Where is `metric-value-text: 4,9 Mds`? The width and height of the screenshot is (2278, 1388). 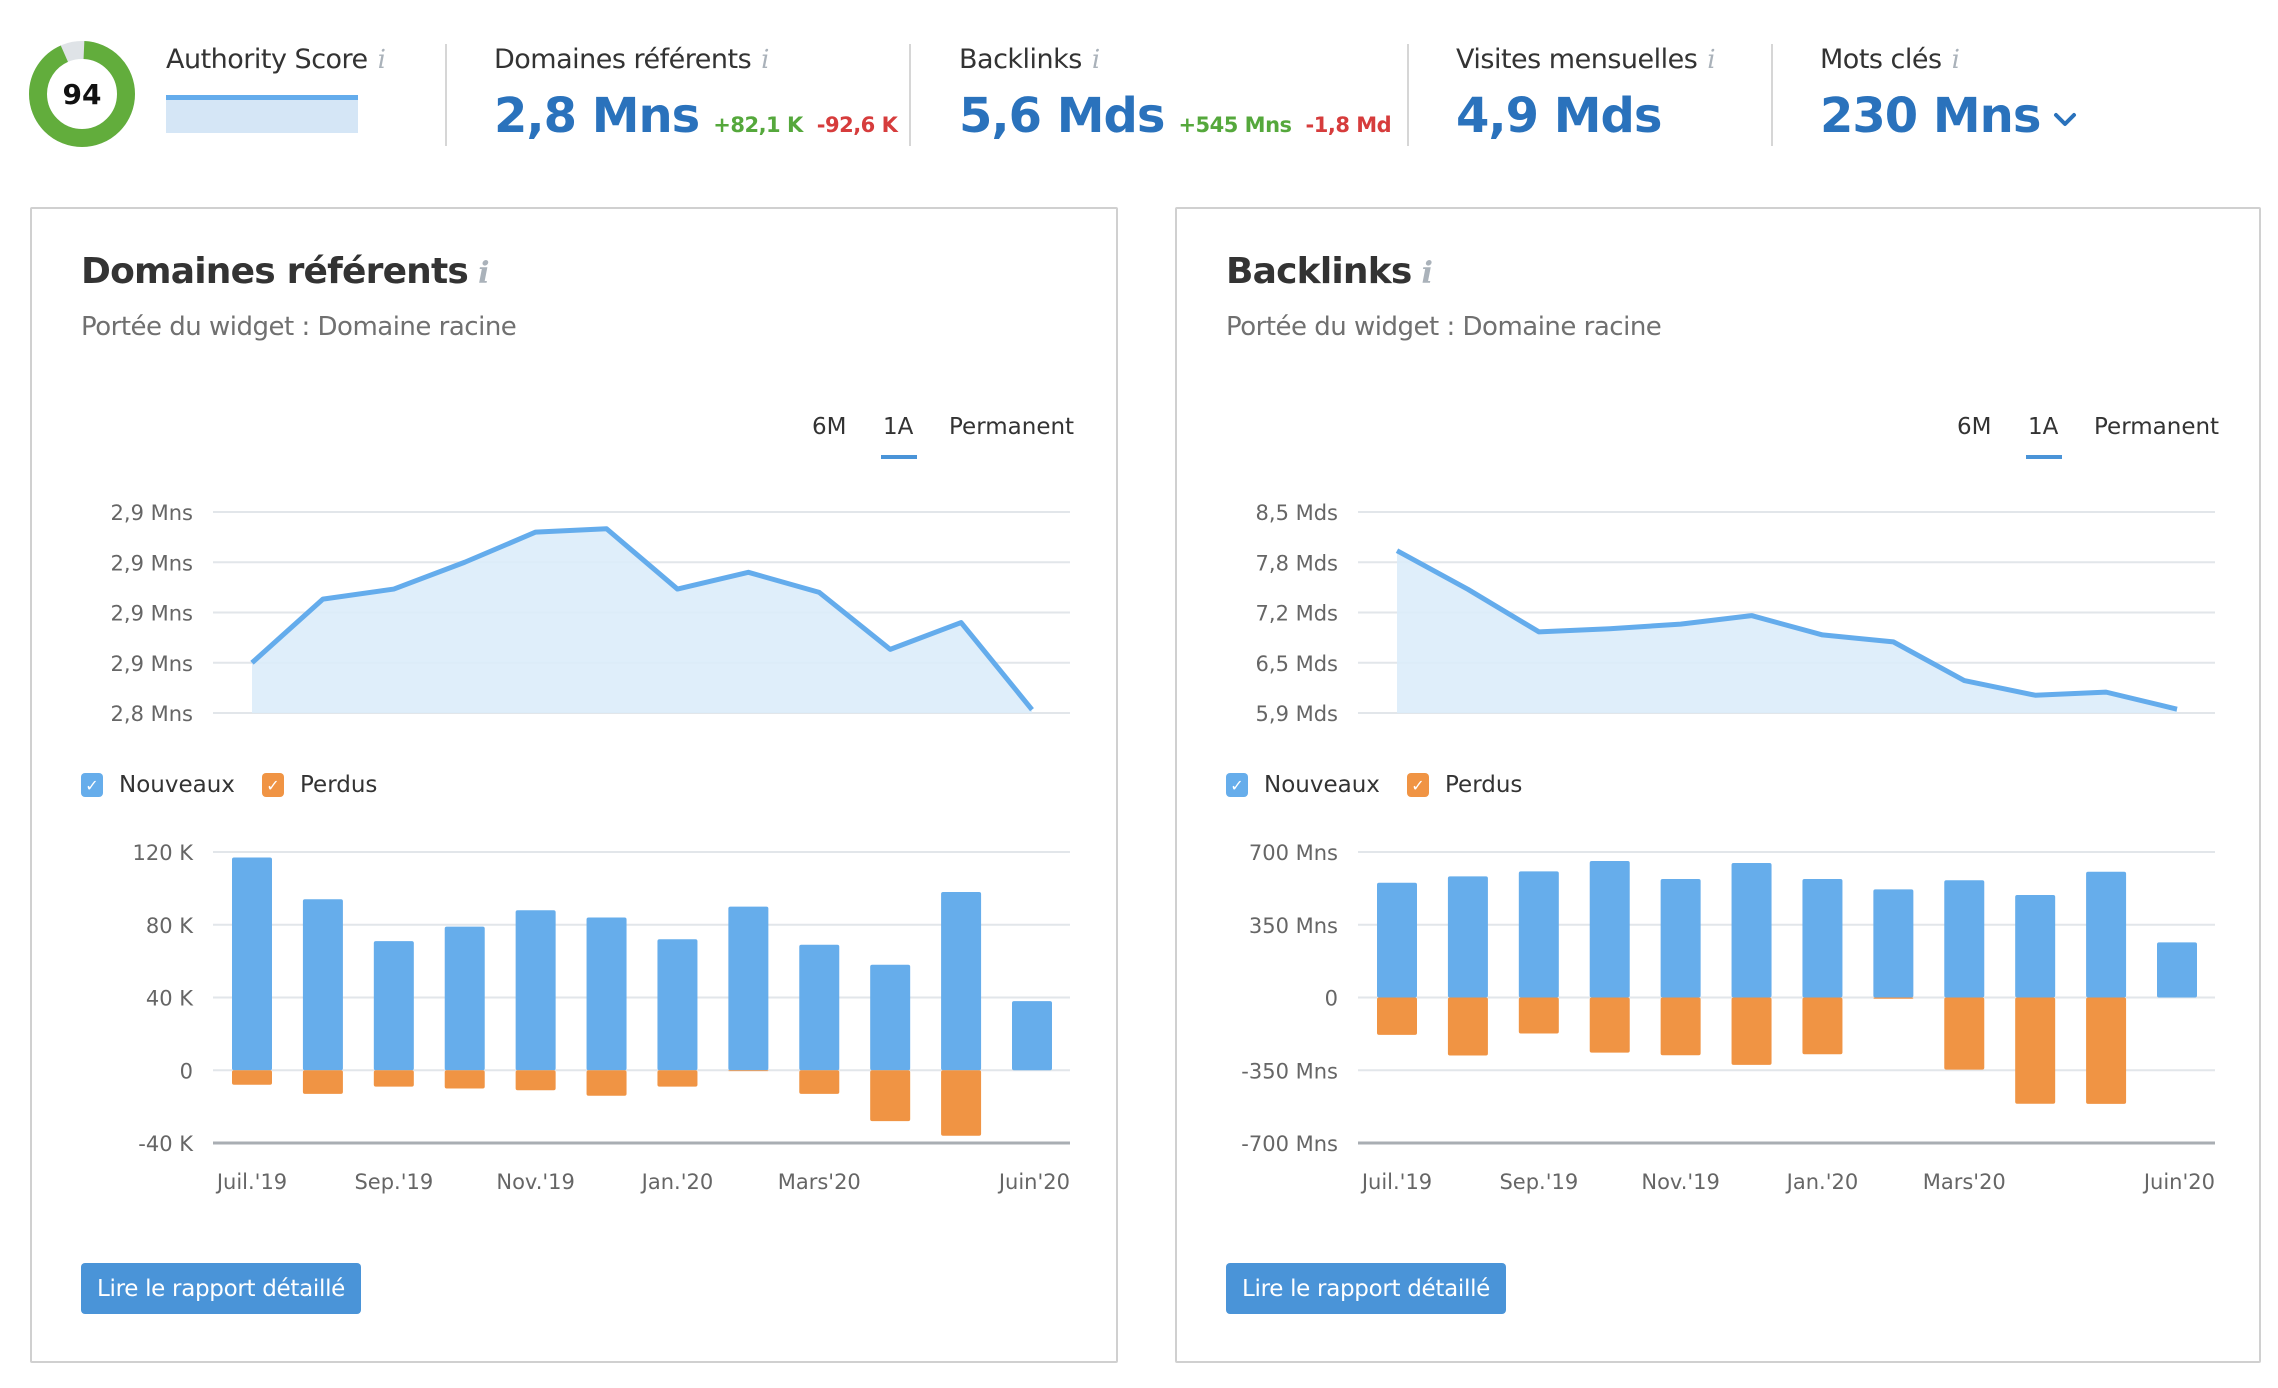
metric-value-text: 4,9 Mds is located at coordinates (1559, 116).